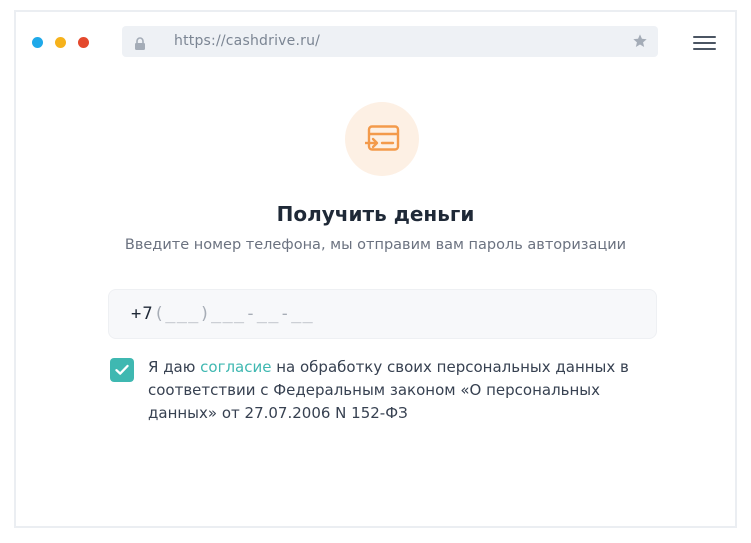  I want to click on phone-mask-placeholder: (___)___-__-__, so click(233, 314).